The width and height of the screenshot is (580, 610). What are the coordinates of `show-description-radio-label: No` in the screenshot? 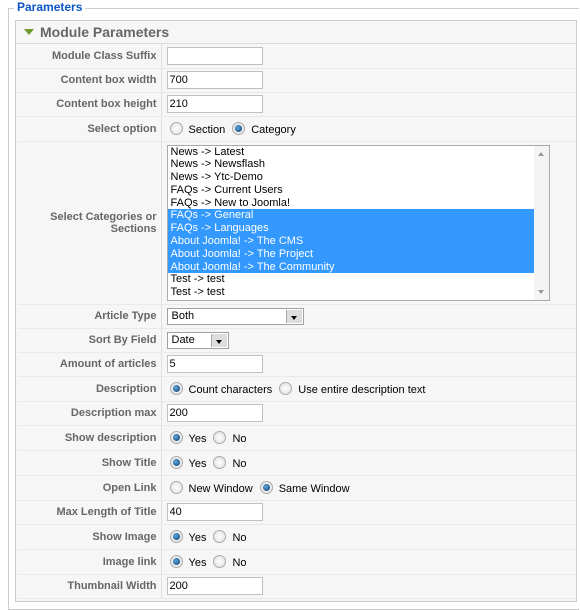 It's located at (239, 439).